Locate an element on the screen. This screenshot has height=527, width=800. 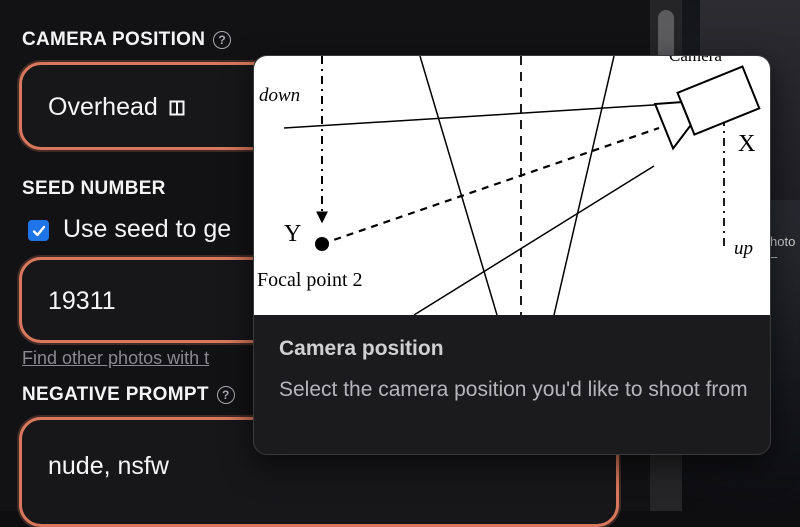
camera-position-label: CAMERA POSITION ? is located at coordinates (127, 40).